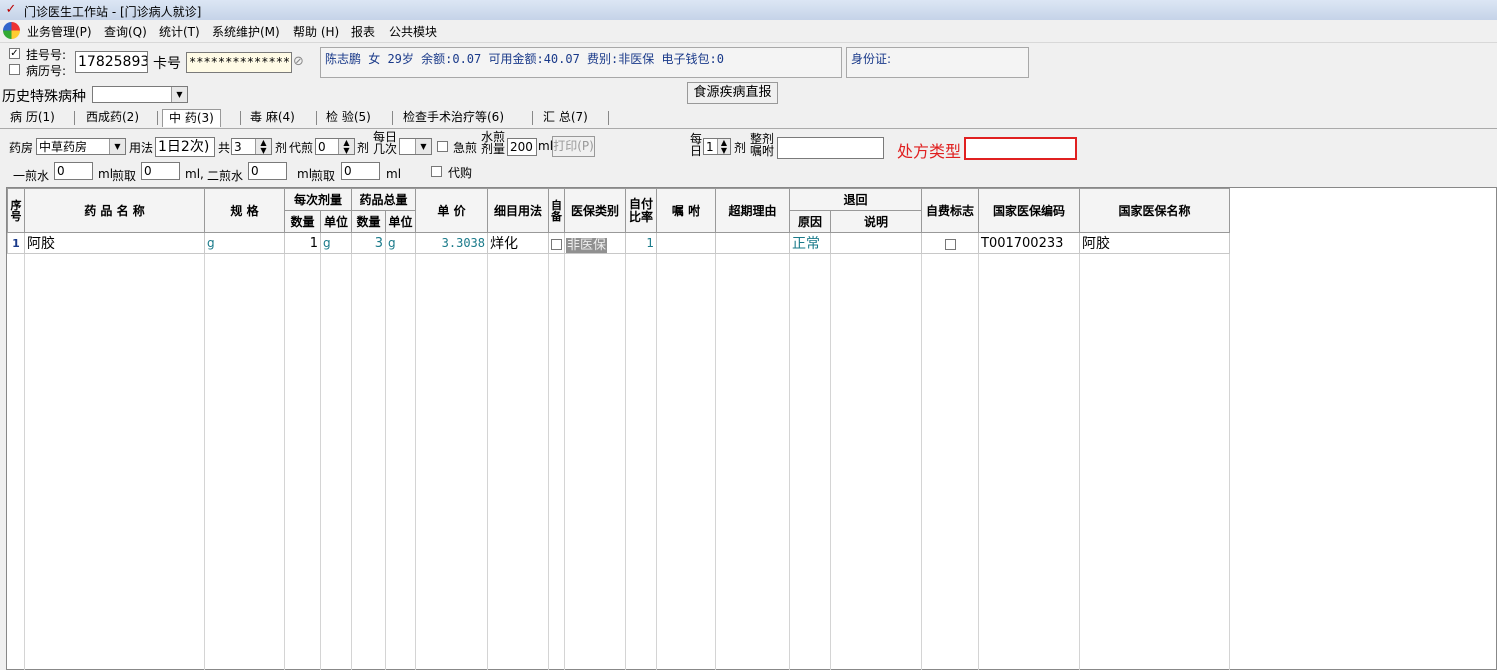  Describe the element at coordinates (244, 243) in the screenshot. I see `cell-spec: g` at that location.